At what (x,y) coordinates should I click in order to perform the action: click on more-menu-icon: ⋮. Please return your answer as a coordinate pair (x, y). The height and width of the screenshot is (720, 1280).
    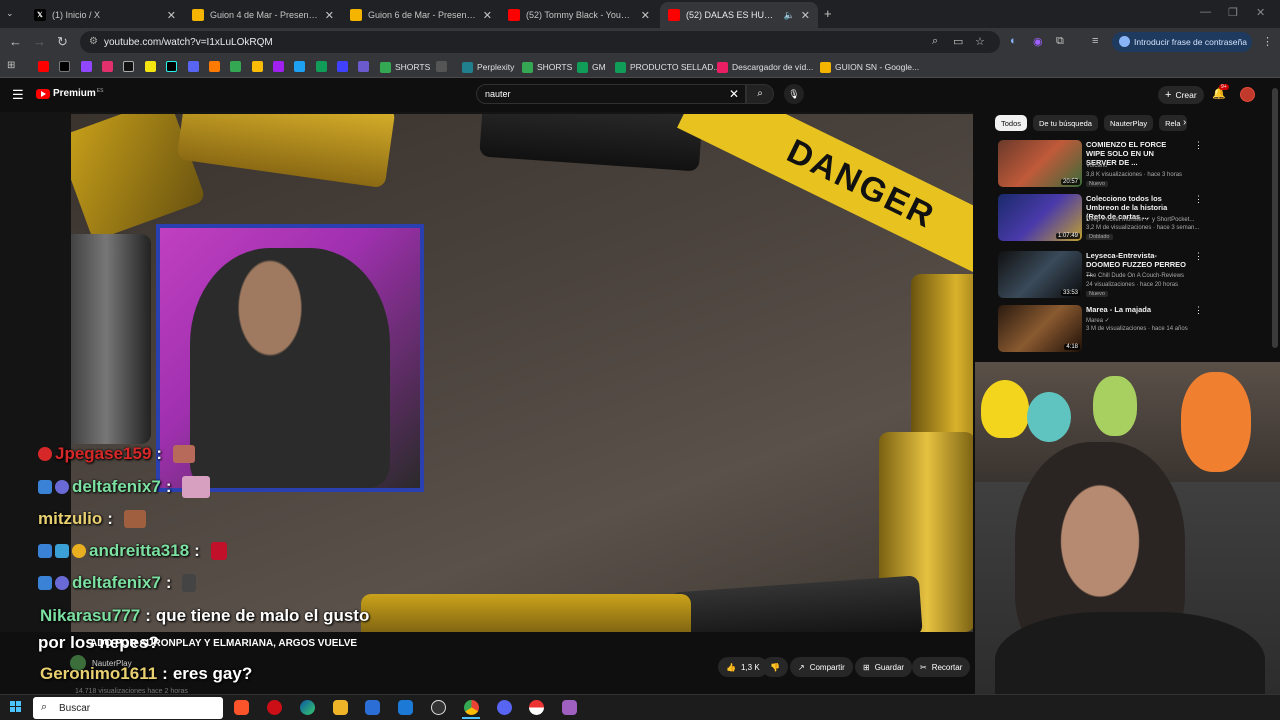
    Looking at the image, I should click on (1267, 41).